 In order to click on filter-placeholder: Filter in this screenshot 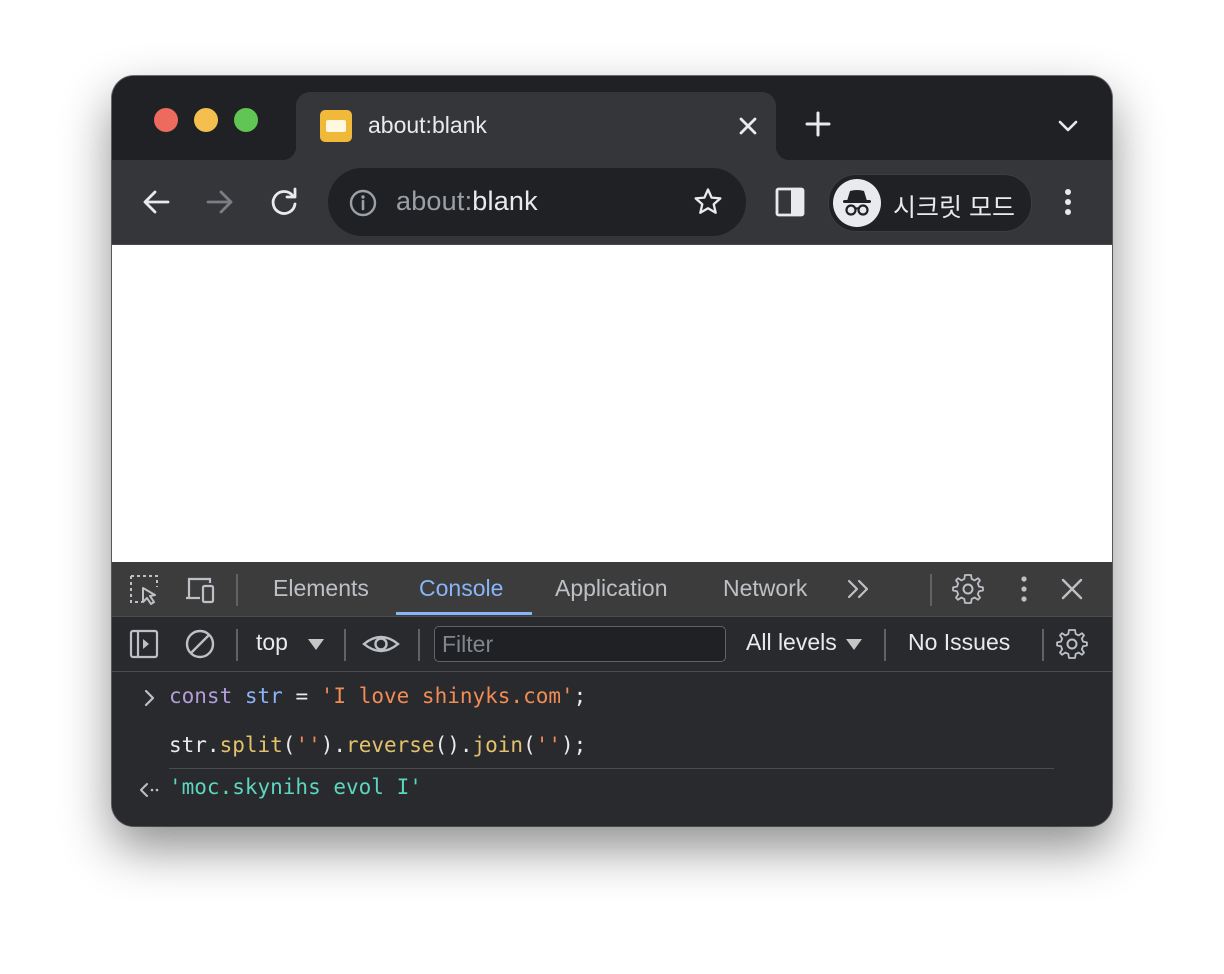, I will do `click(468, 644)`.